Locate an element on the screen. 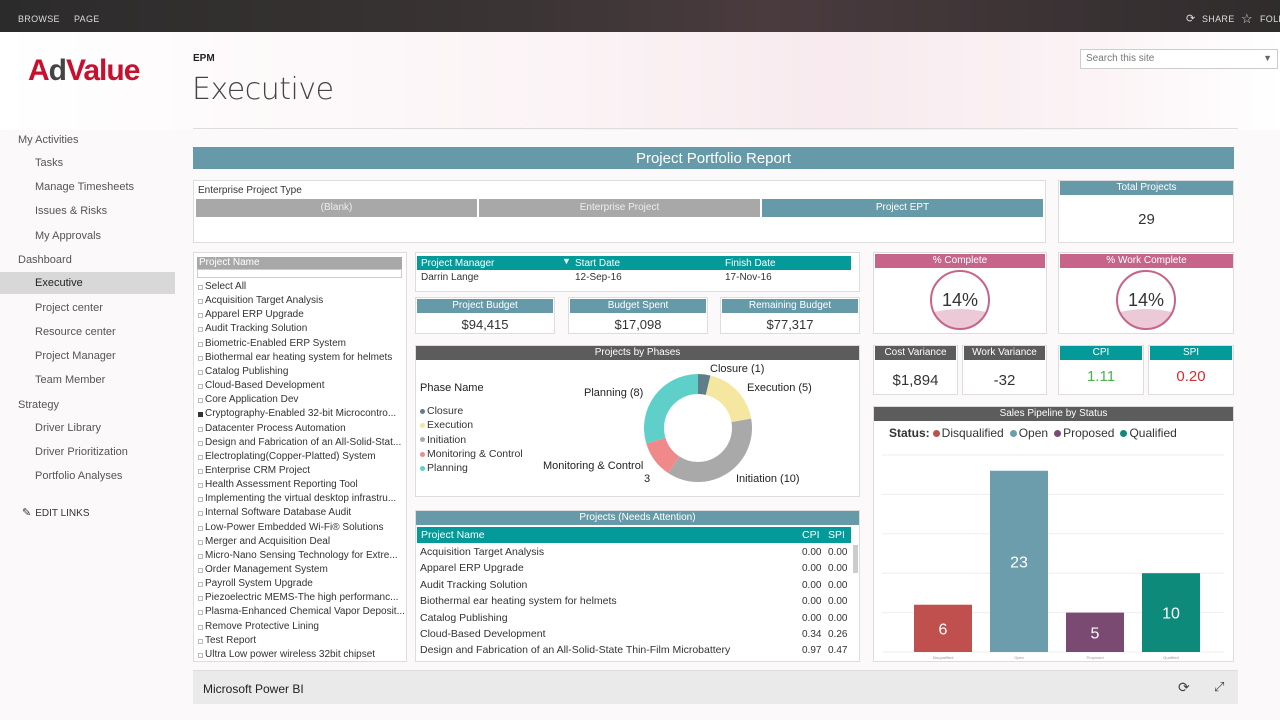  nav-item-manage-timesheets: Manage Timesheets is located at coordinates (87, 187).